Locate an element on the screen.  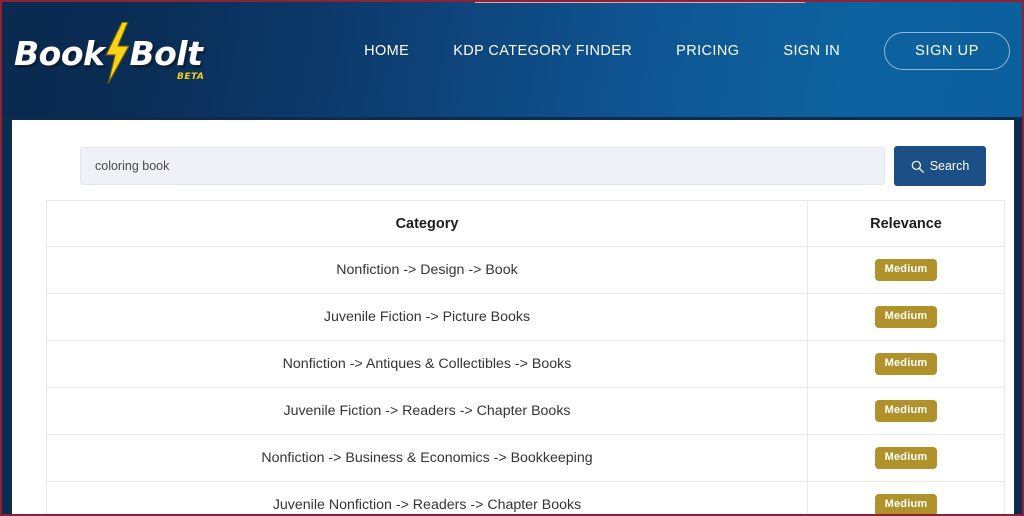
logo-word-bolt: Bolt is located at coordinates (166, 53).